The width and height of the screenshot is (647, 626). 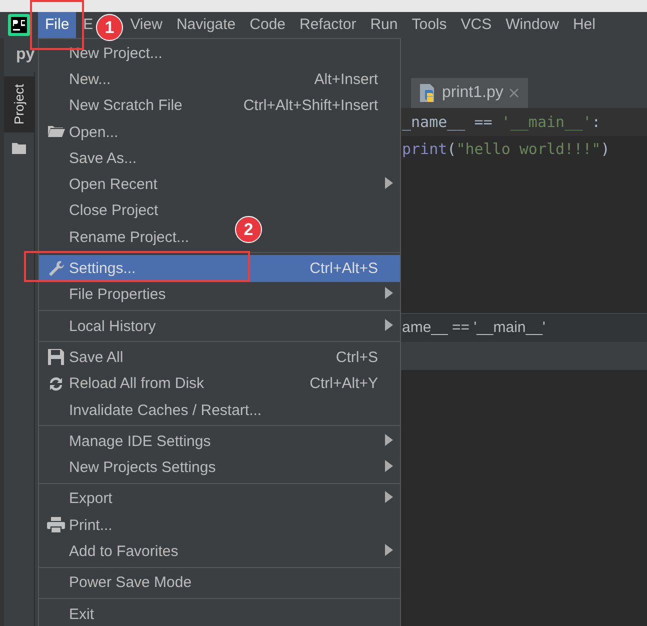 I want to click on menu-bar-item: File, so click(x=57, y=25).